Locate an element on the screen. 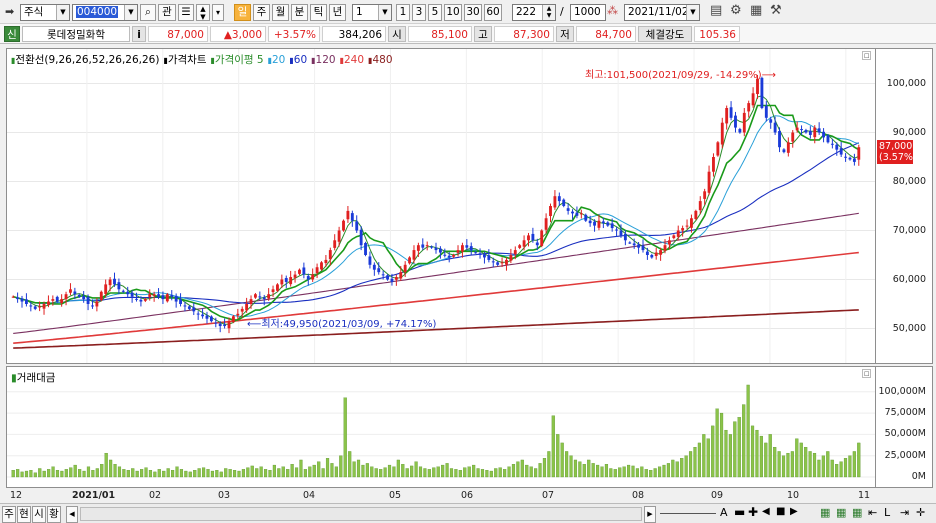  link-icon: ☰ is located at coordinates (186, 12).